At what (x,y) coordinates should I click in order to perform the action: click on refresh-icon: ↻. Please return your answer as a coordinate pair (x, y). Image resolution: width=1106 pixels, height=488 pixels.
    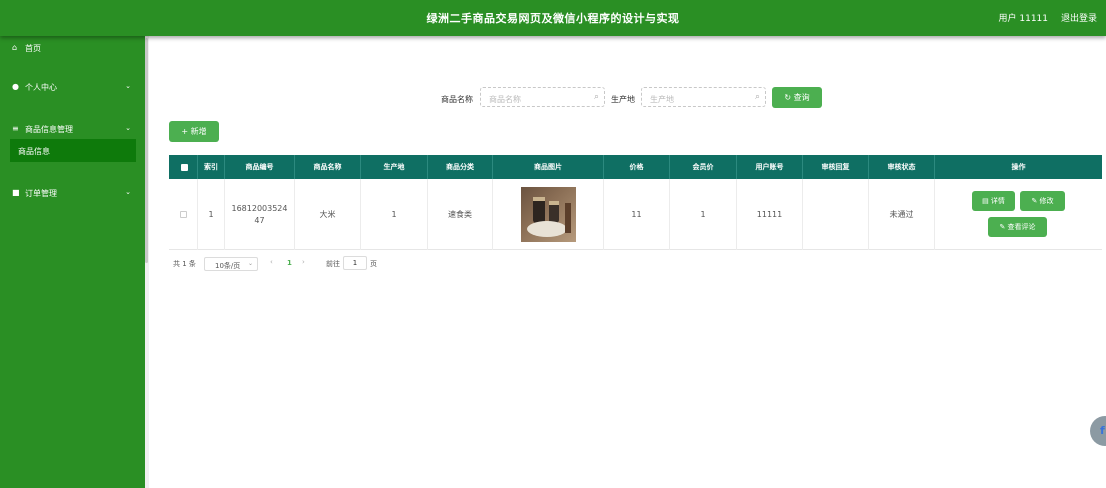
    Looking at the image, I should click on (788, 97).